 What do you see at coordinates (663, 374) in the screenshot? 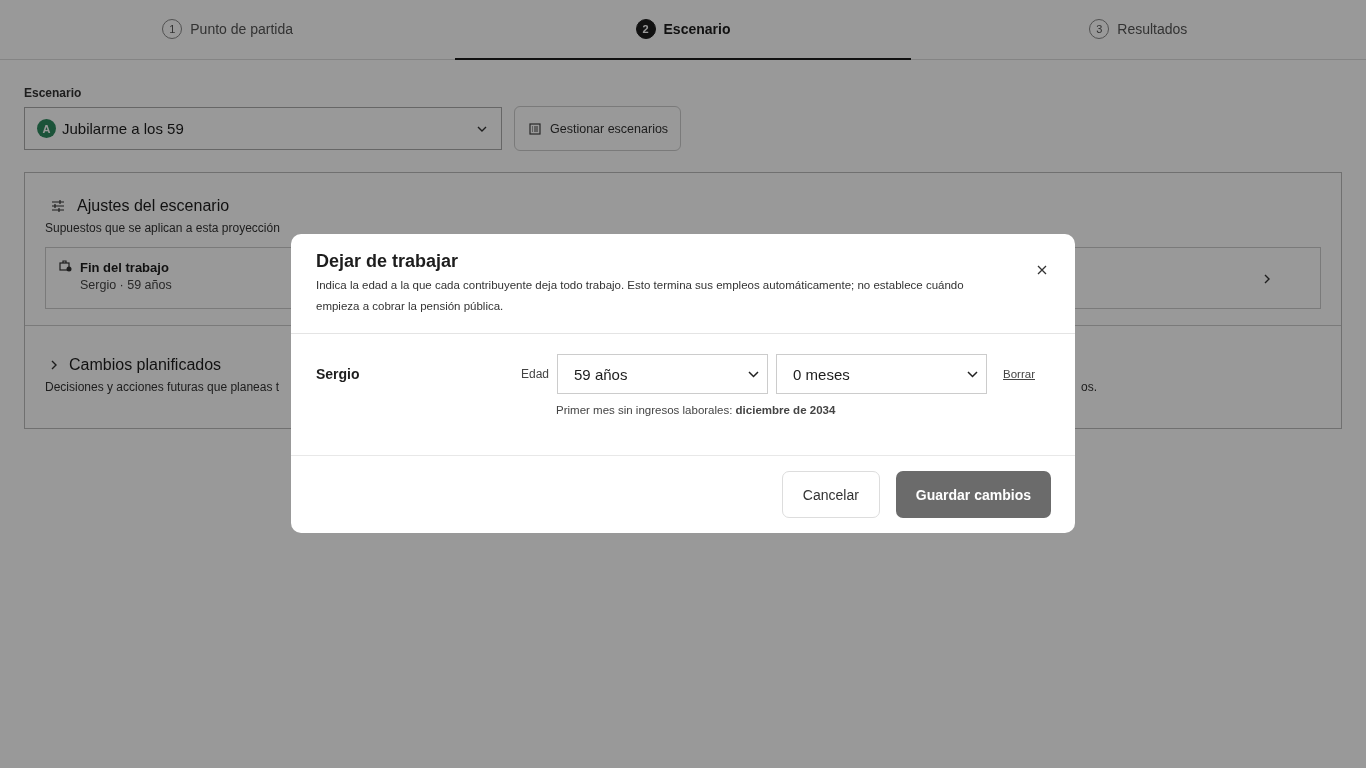
I see `years-select: 59 años` at bounding box center [663, 374].